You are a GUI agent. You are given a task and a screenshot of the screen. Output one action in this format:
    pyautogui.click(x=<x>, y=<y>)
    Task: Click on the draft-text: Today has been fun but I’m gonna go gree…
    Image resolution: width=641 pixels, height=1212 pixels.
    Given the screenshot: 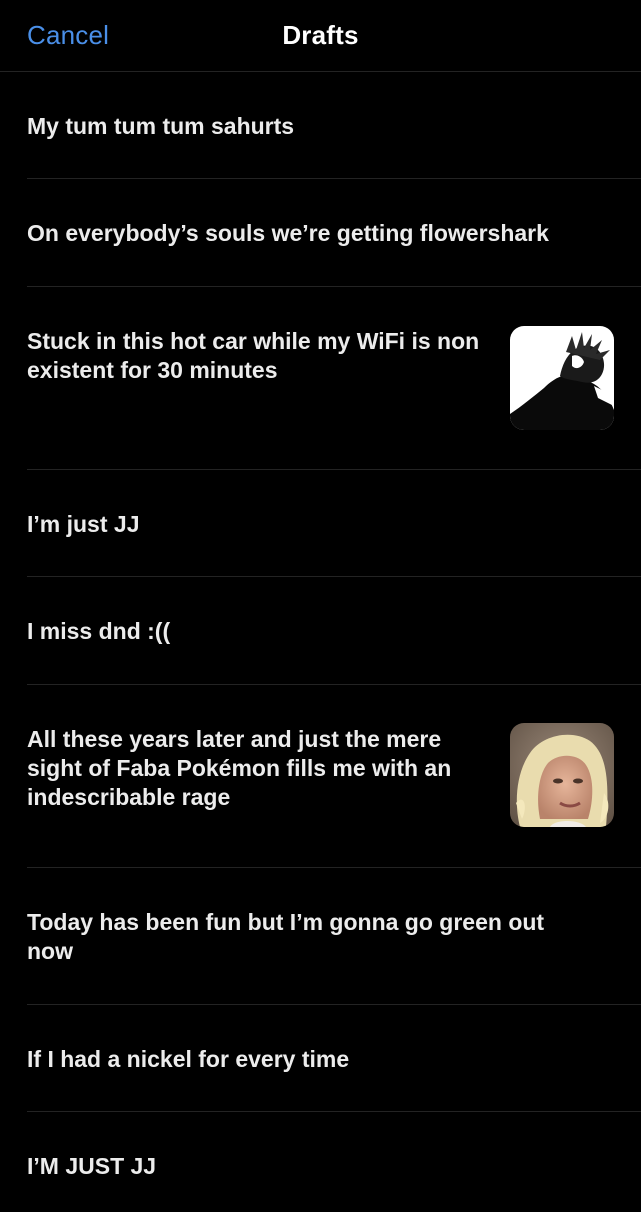 What is the action you would take?
    pyautogui.click(x=286, y=936)
    